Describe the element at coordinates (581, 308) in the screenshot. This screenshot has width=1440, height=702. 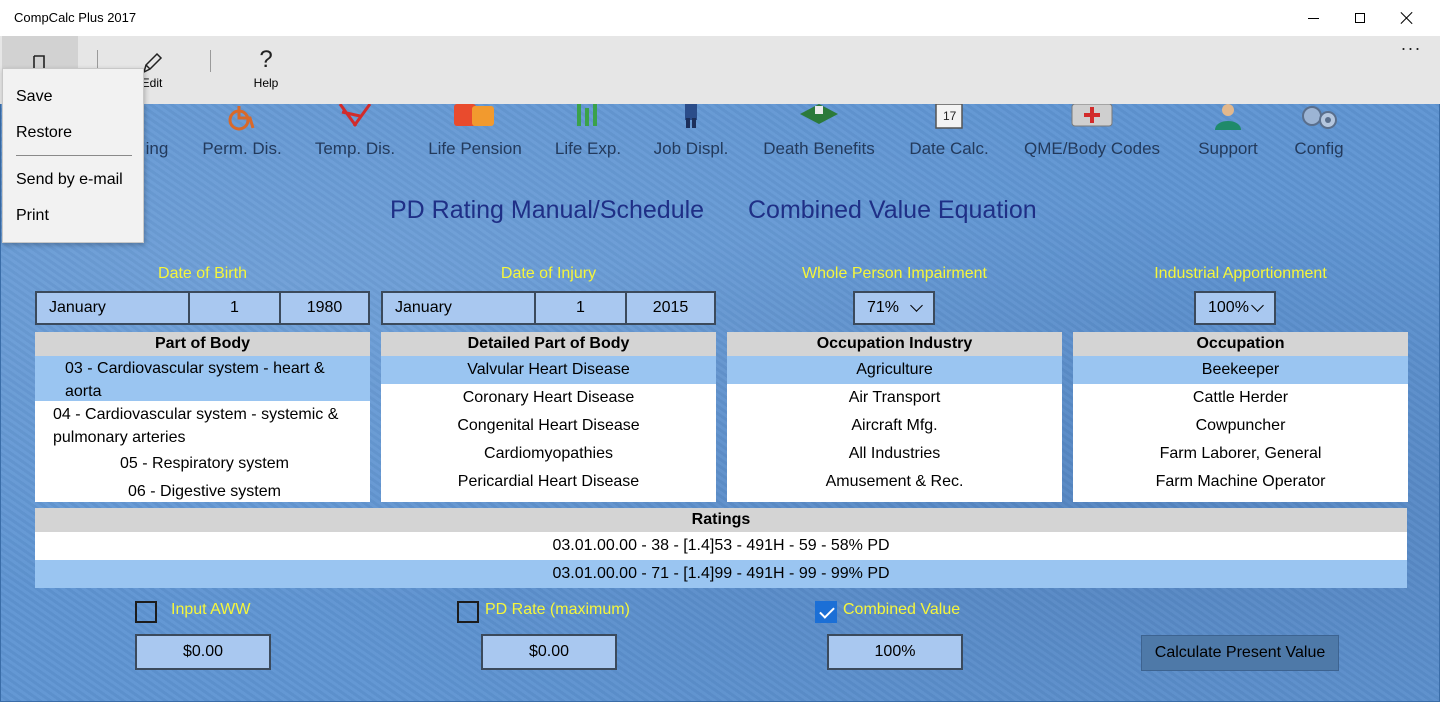
I see `doi-day: 1` at that location.